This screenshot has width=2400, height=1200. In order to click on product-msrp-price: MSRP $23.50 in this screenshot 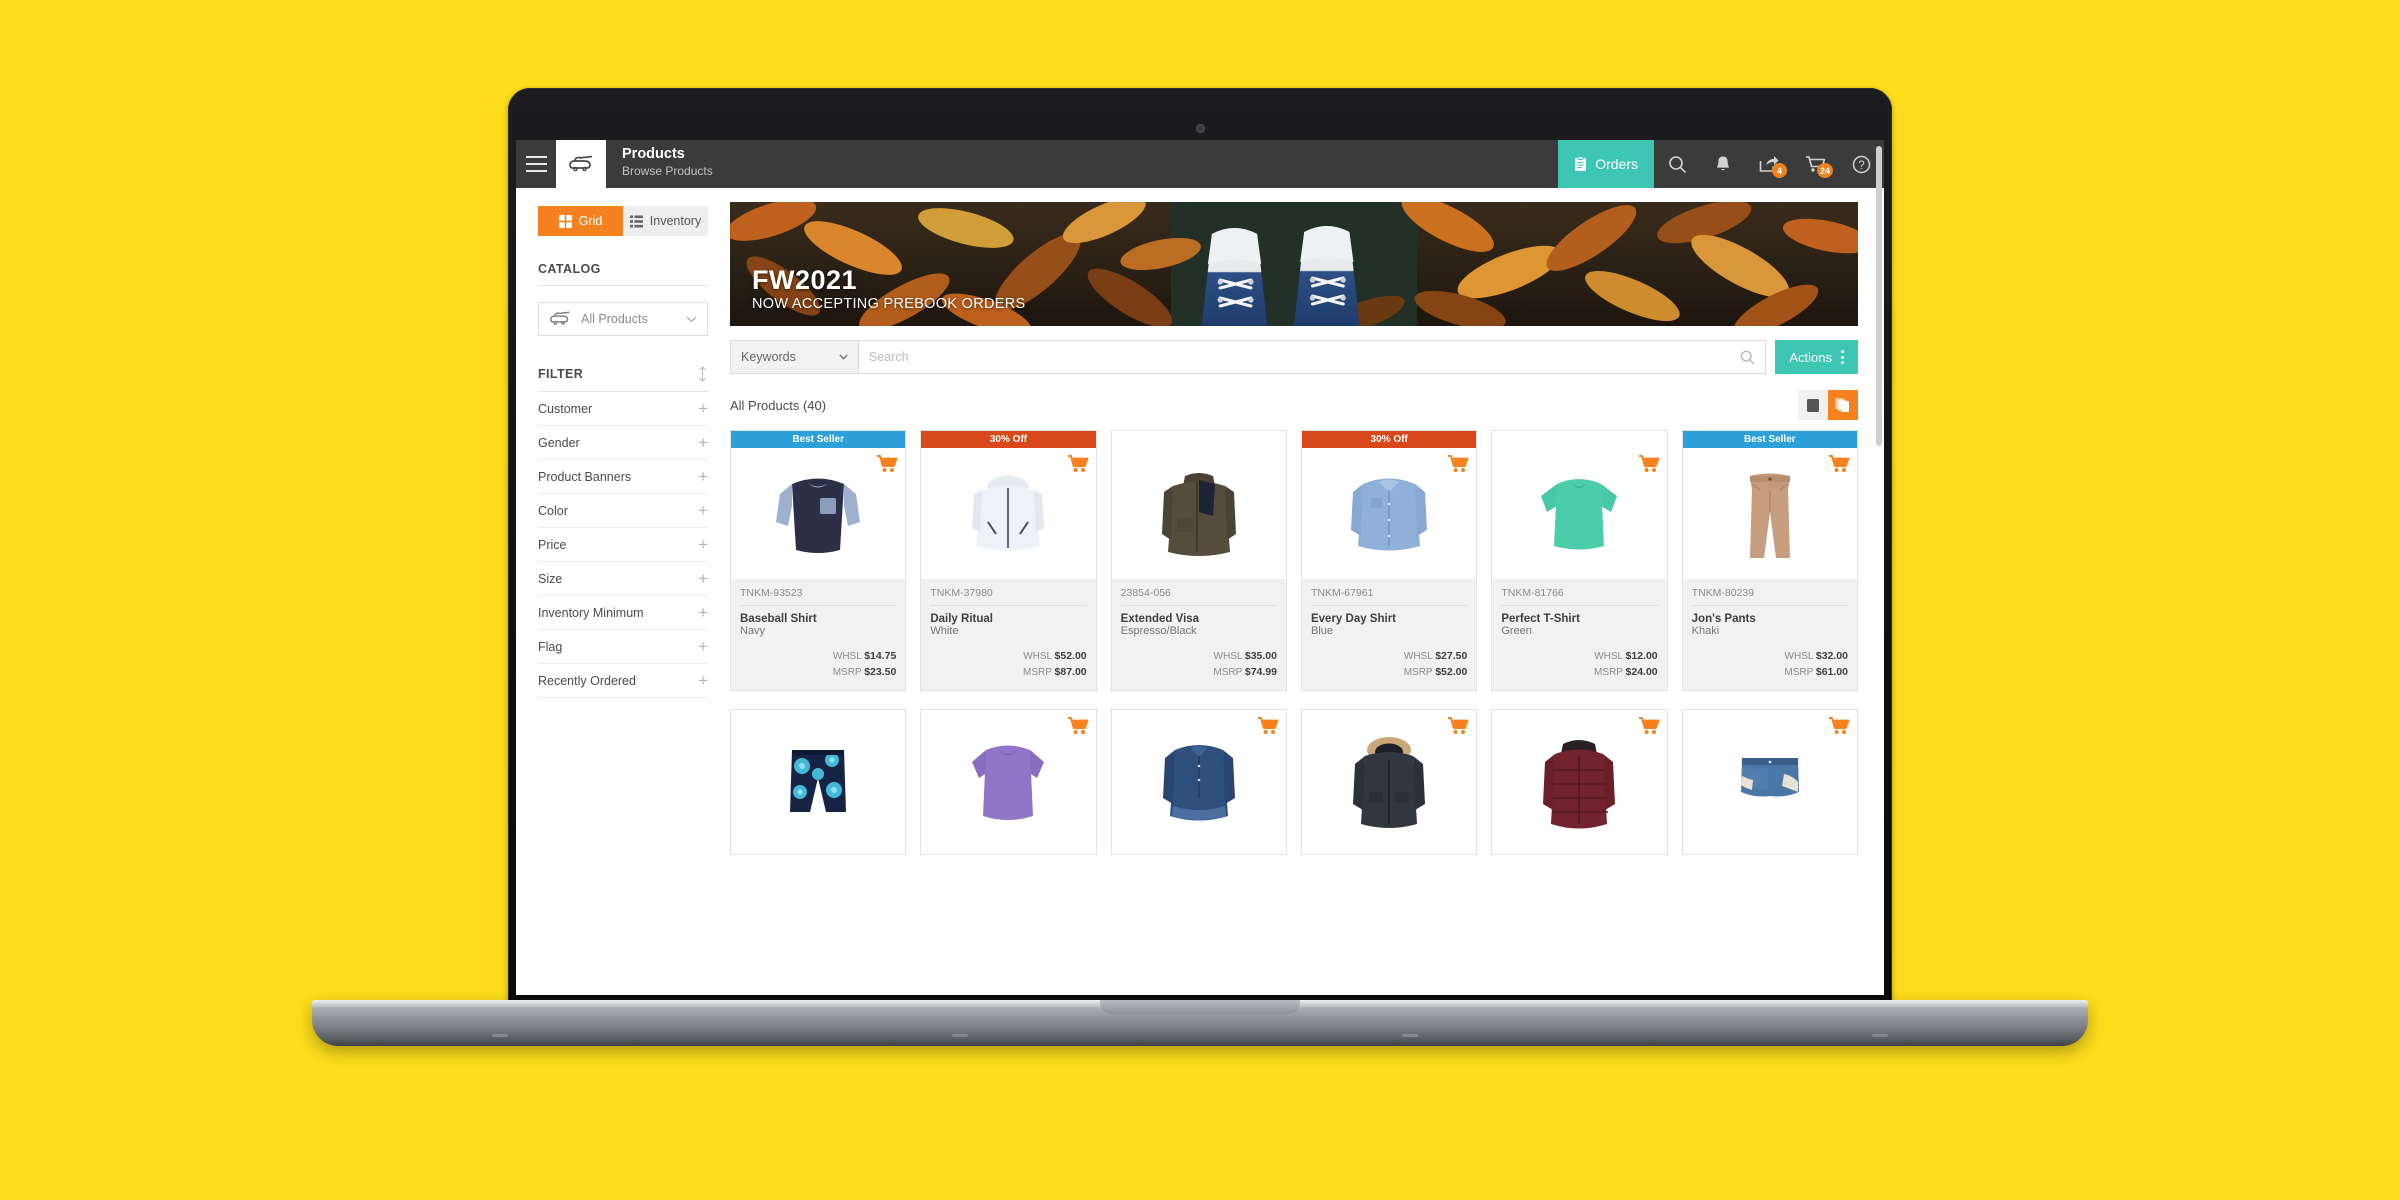, I will do `click(864, 671)`.